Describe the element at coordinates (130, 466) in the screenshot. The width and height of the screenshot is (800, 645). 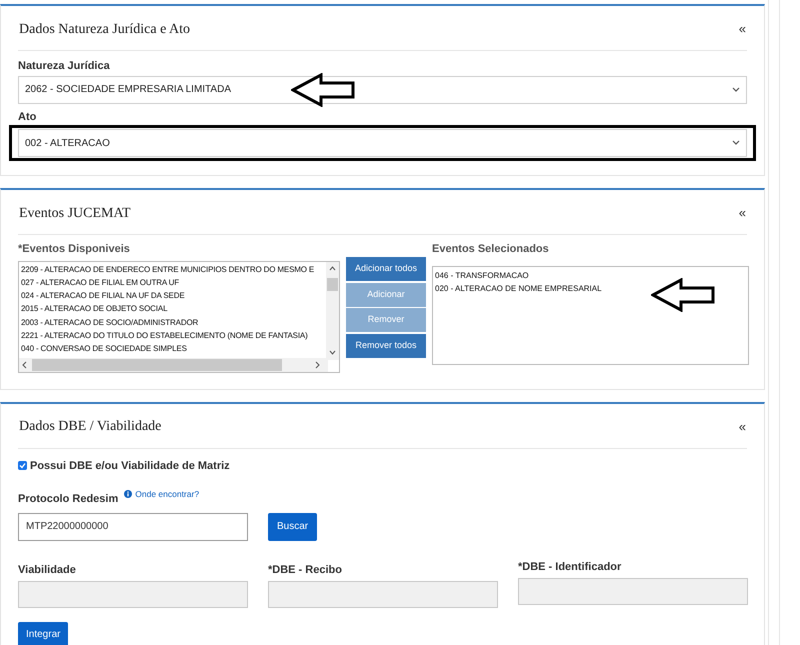
I see `checkbox-label: Possui DBE e/ou Viabilidade de Matriz` at that location.